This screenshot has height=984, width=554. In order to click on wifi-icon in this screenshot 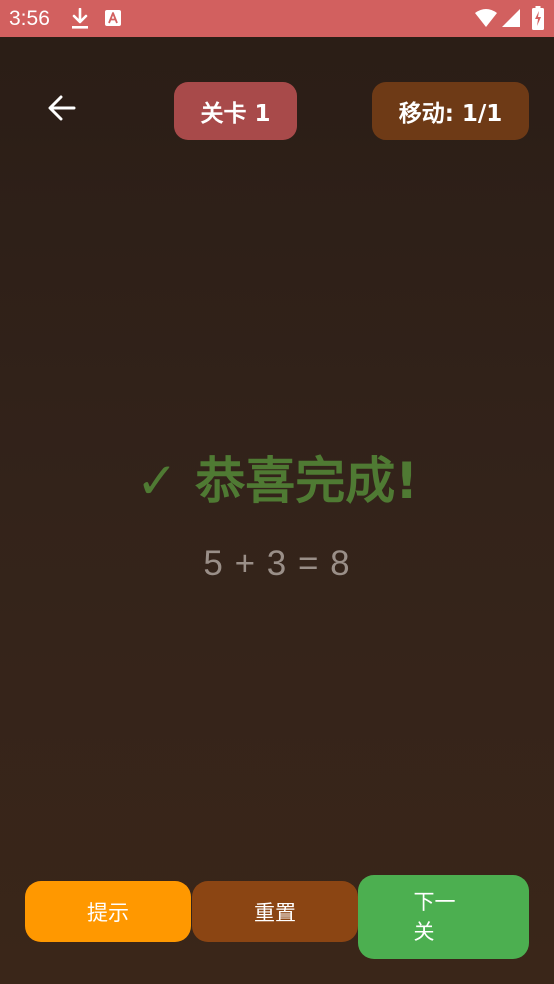, I will do `click(486, 20)`.